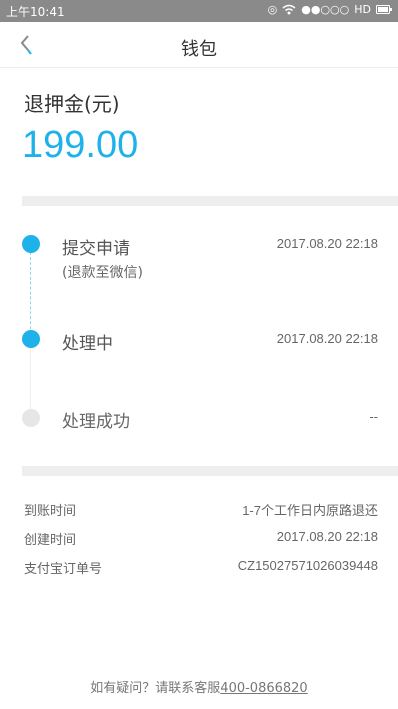  I want to click on detail-label: 到账时间, so click(50, 511).